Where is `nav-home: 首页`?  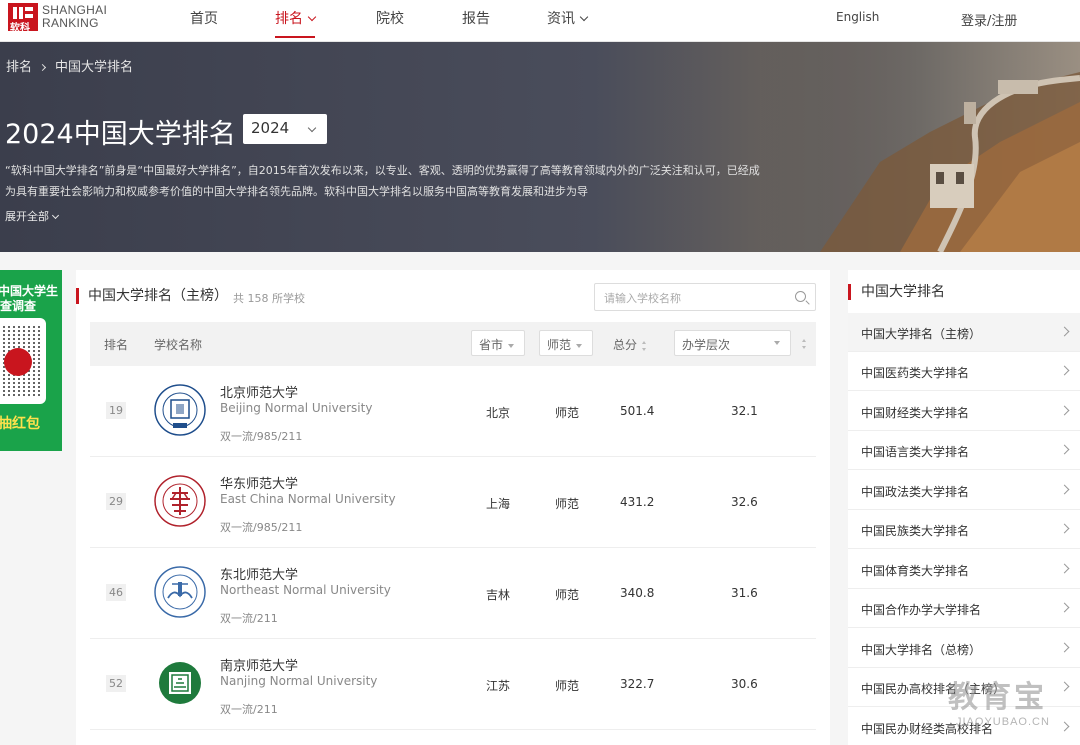
nav-home: 首页 is located at coordinates (204, 18).